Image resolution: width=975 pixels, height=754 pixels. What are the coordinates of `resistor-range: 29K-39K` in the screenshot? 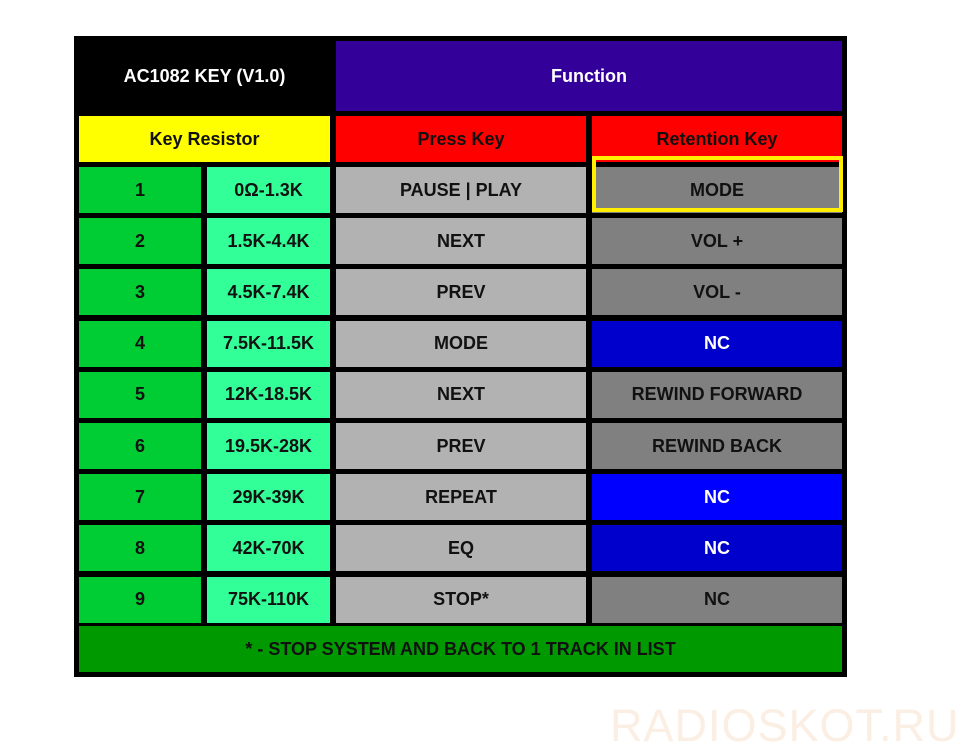 It's located at (268, 497).